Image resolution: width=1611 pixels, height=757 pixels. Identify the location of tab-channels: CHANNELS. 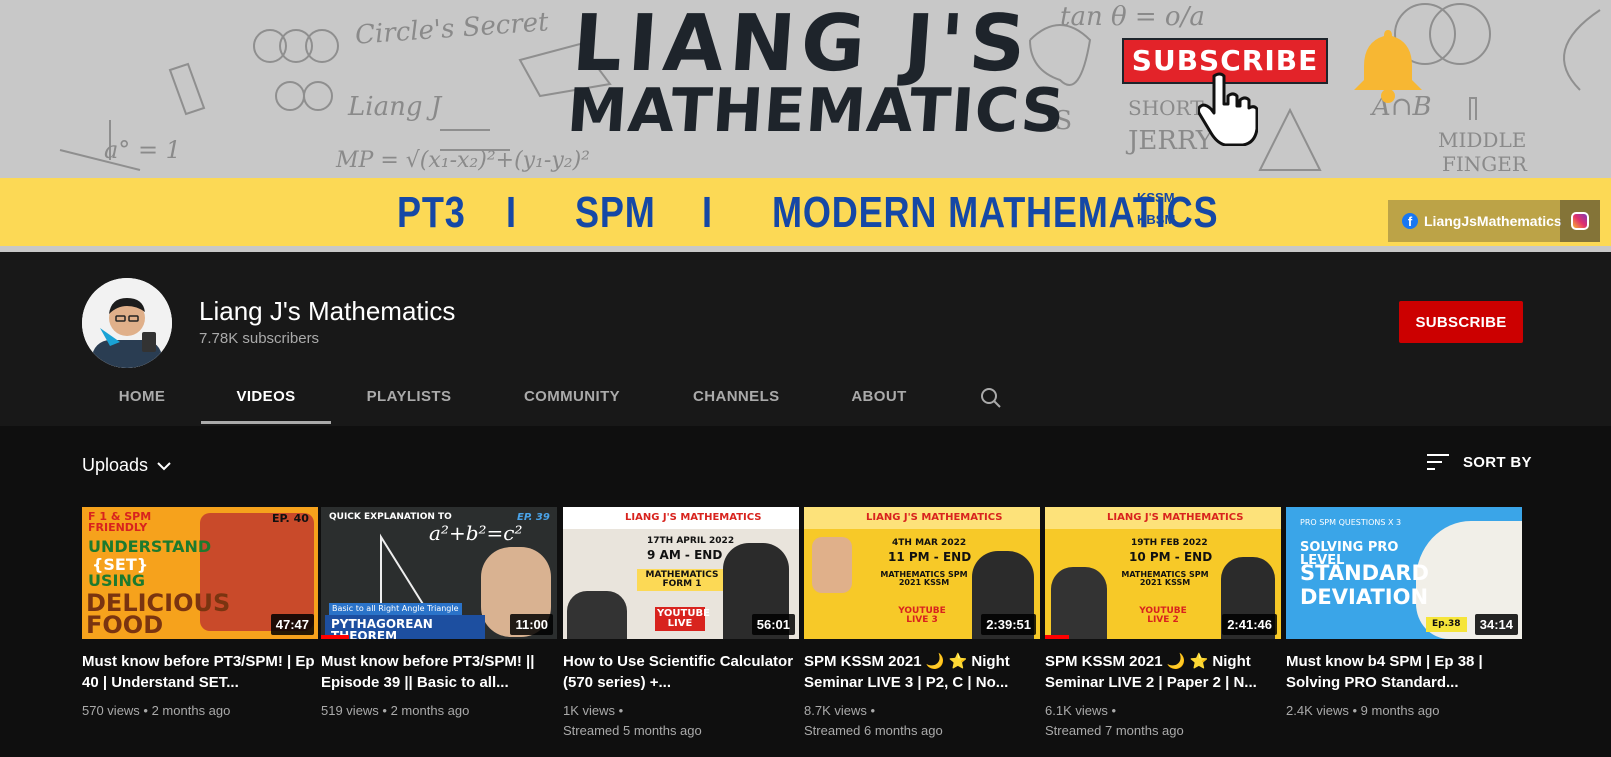
(736, 396).